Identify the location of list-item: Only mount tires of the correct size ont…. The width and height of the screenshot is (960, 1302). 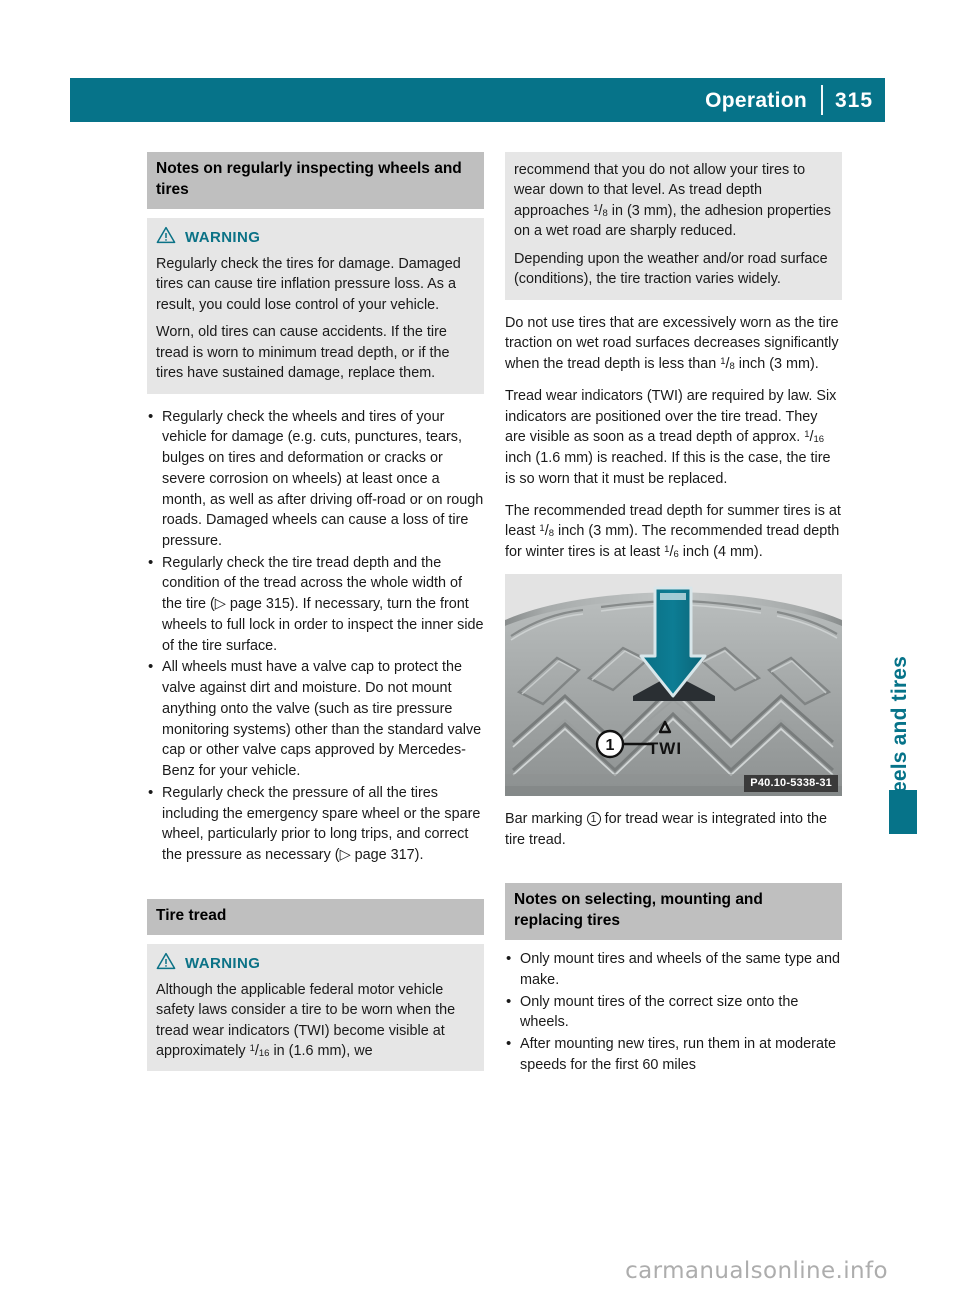
(673, 1012).